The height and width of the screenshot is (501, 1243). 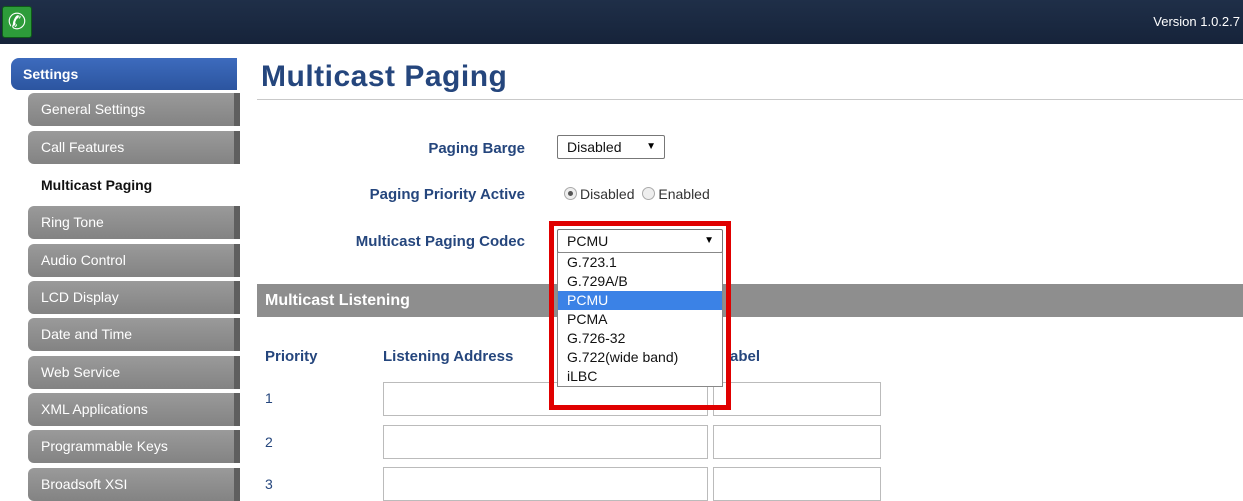 I want to click on column-listening-address: Listening Address, so click(x=448, y=356).